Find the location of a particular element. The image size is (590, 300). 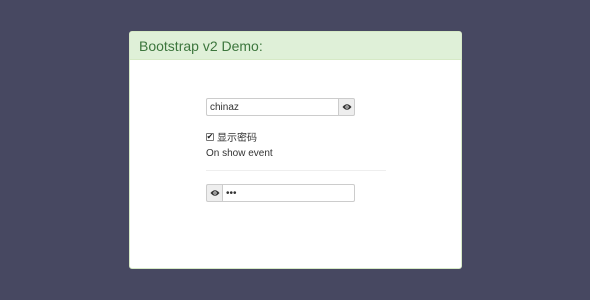

show-password-label: 显示密码 is located at coordinates (237, 138).